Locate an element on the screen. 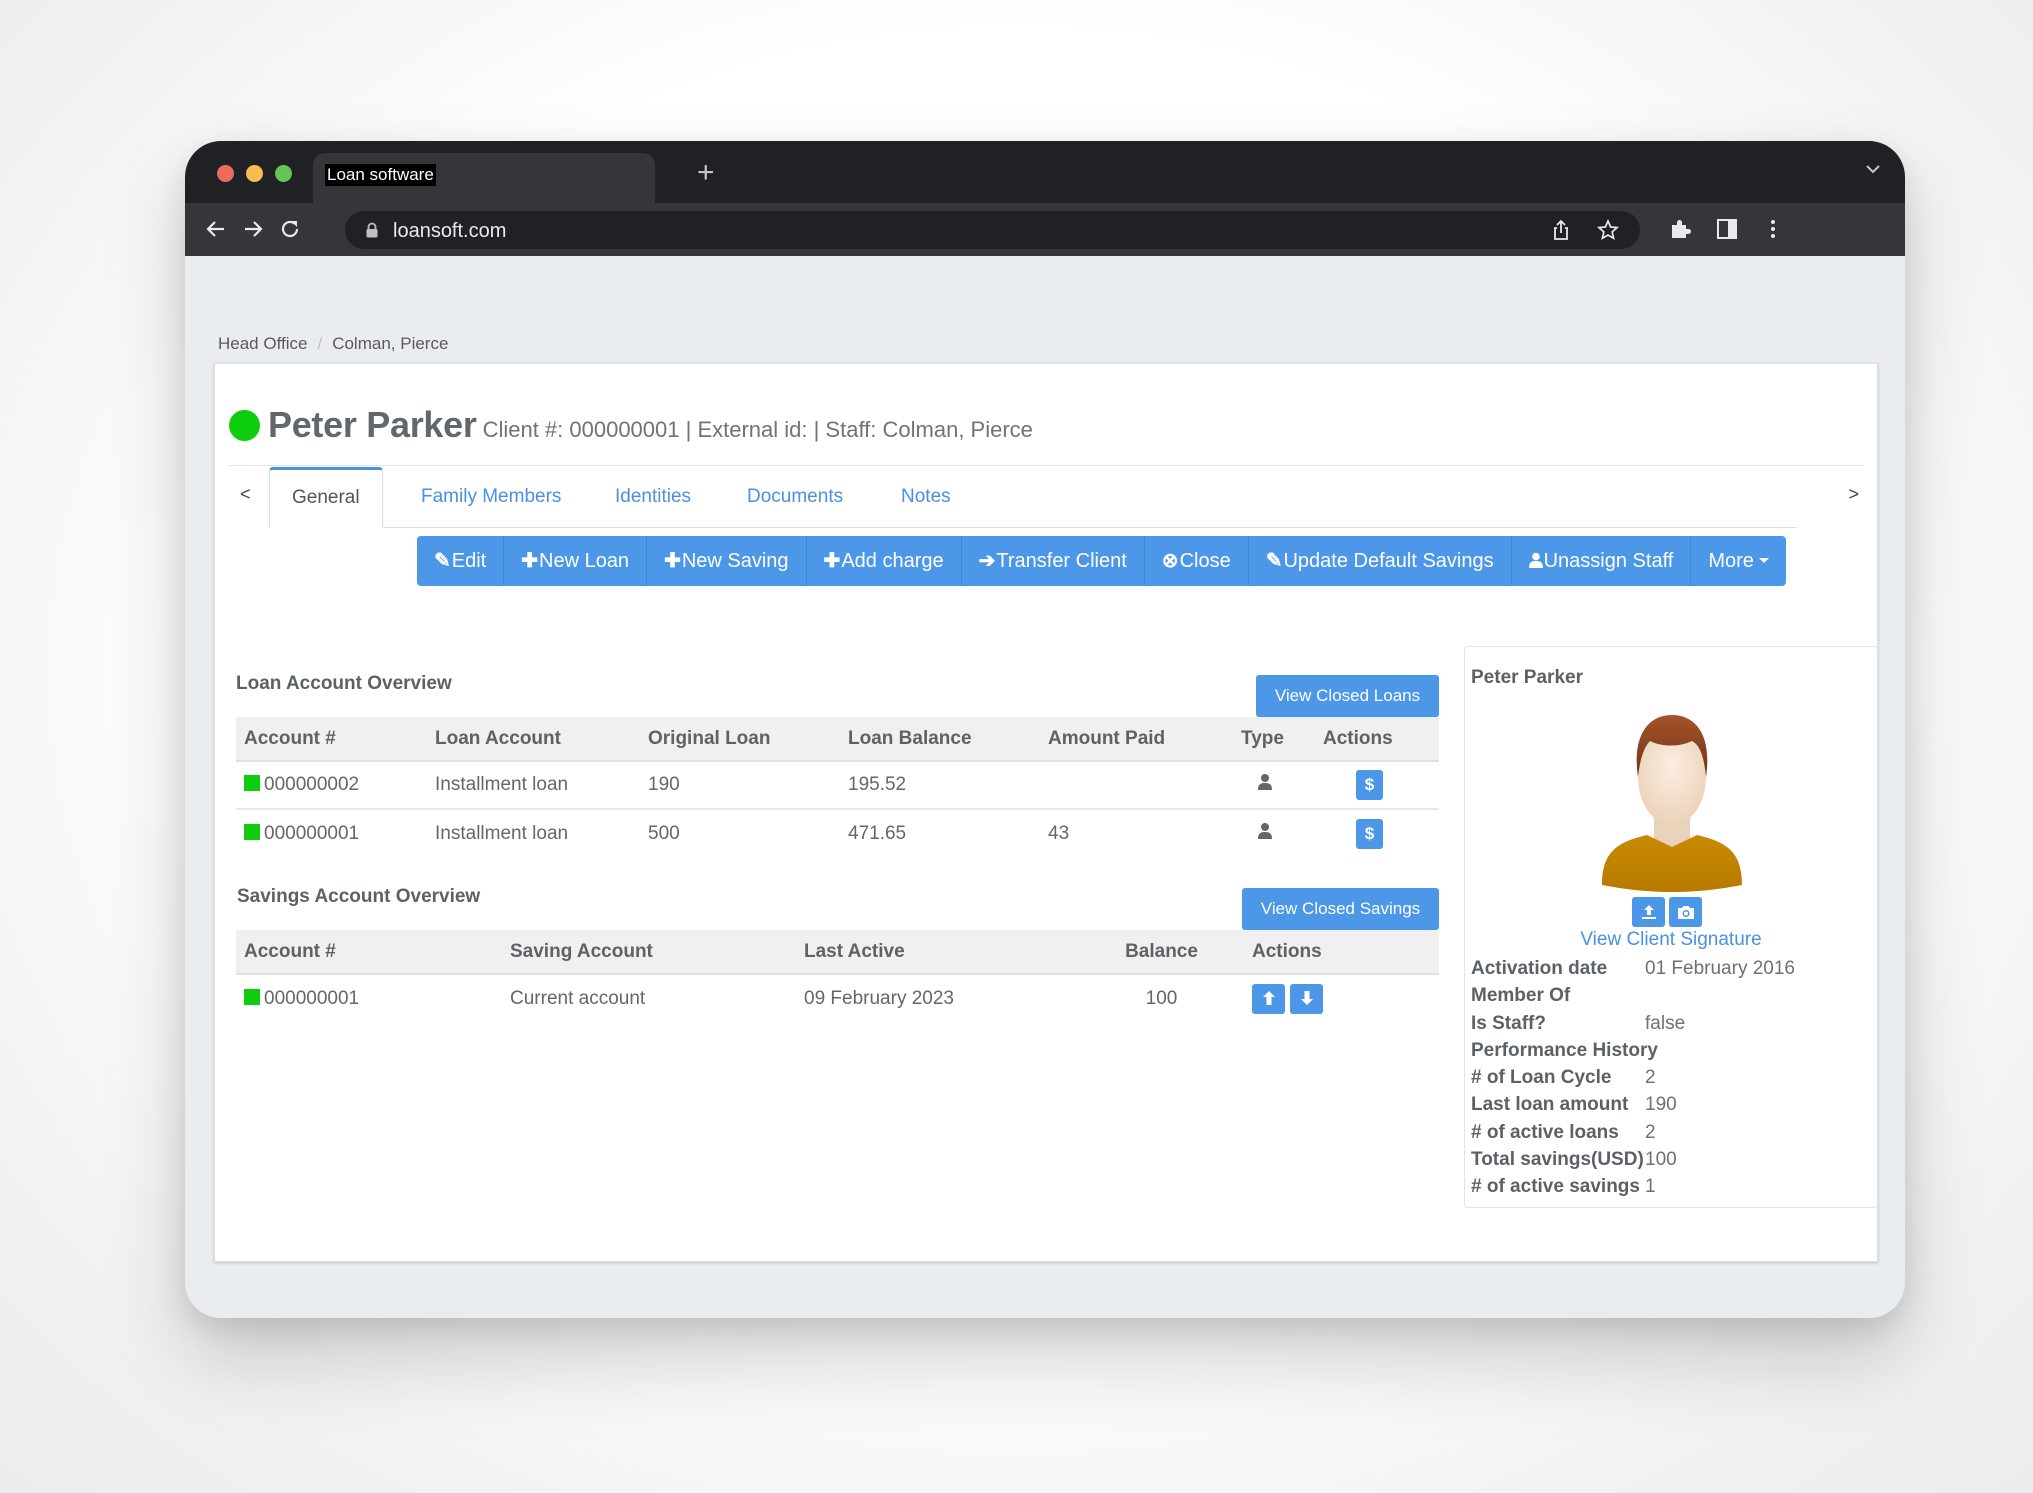 This screenshot has width=2033, height=1493. client-avatar is located at coordinates (1672, 803).